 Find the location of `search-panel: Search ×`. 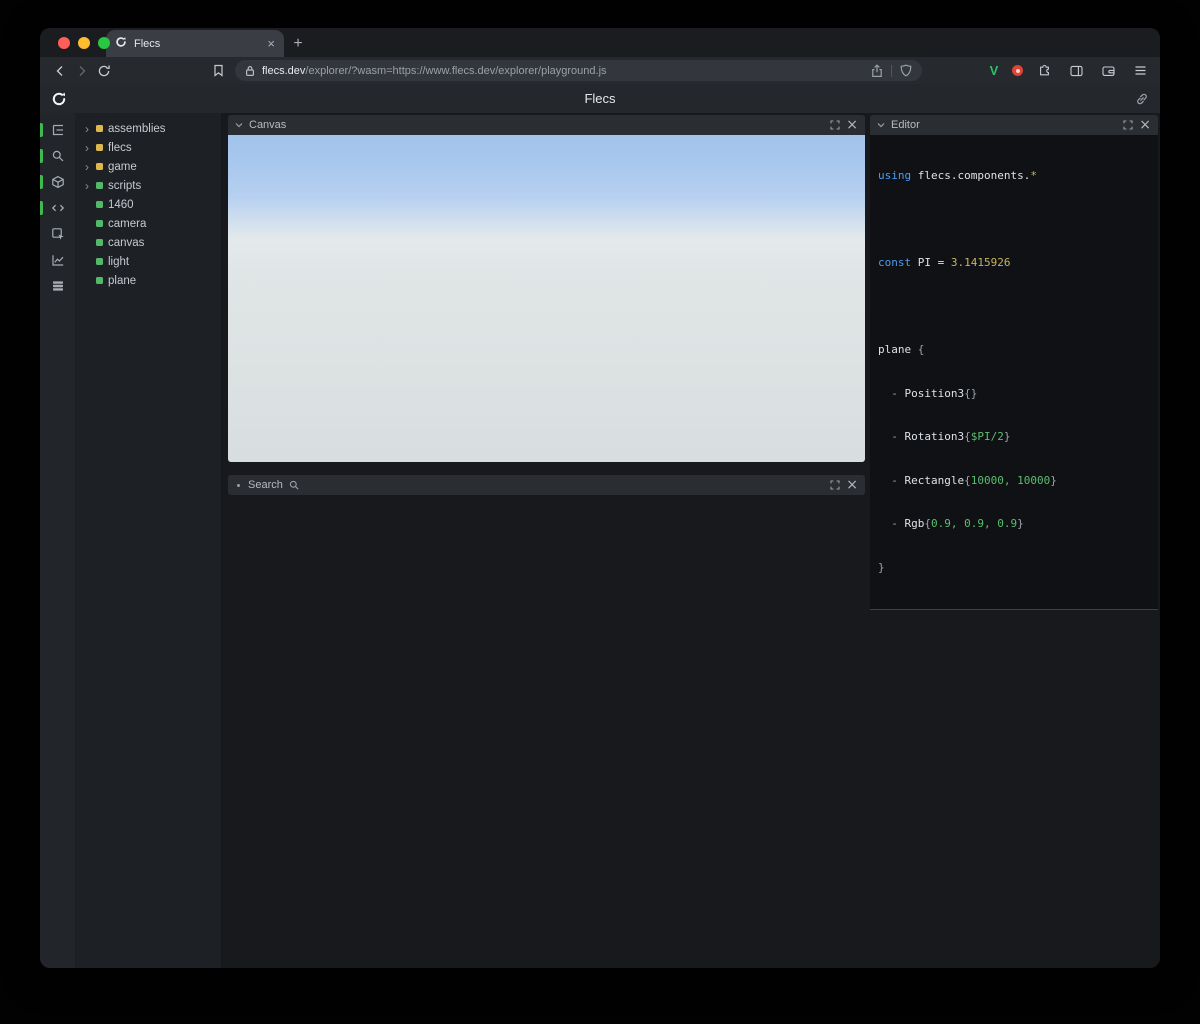

search-panel: Search × is located at coordinates (546, 485).